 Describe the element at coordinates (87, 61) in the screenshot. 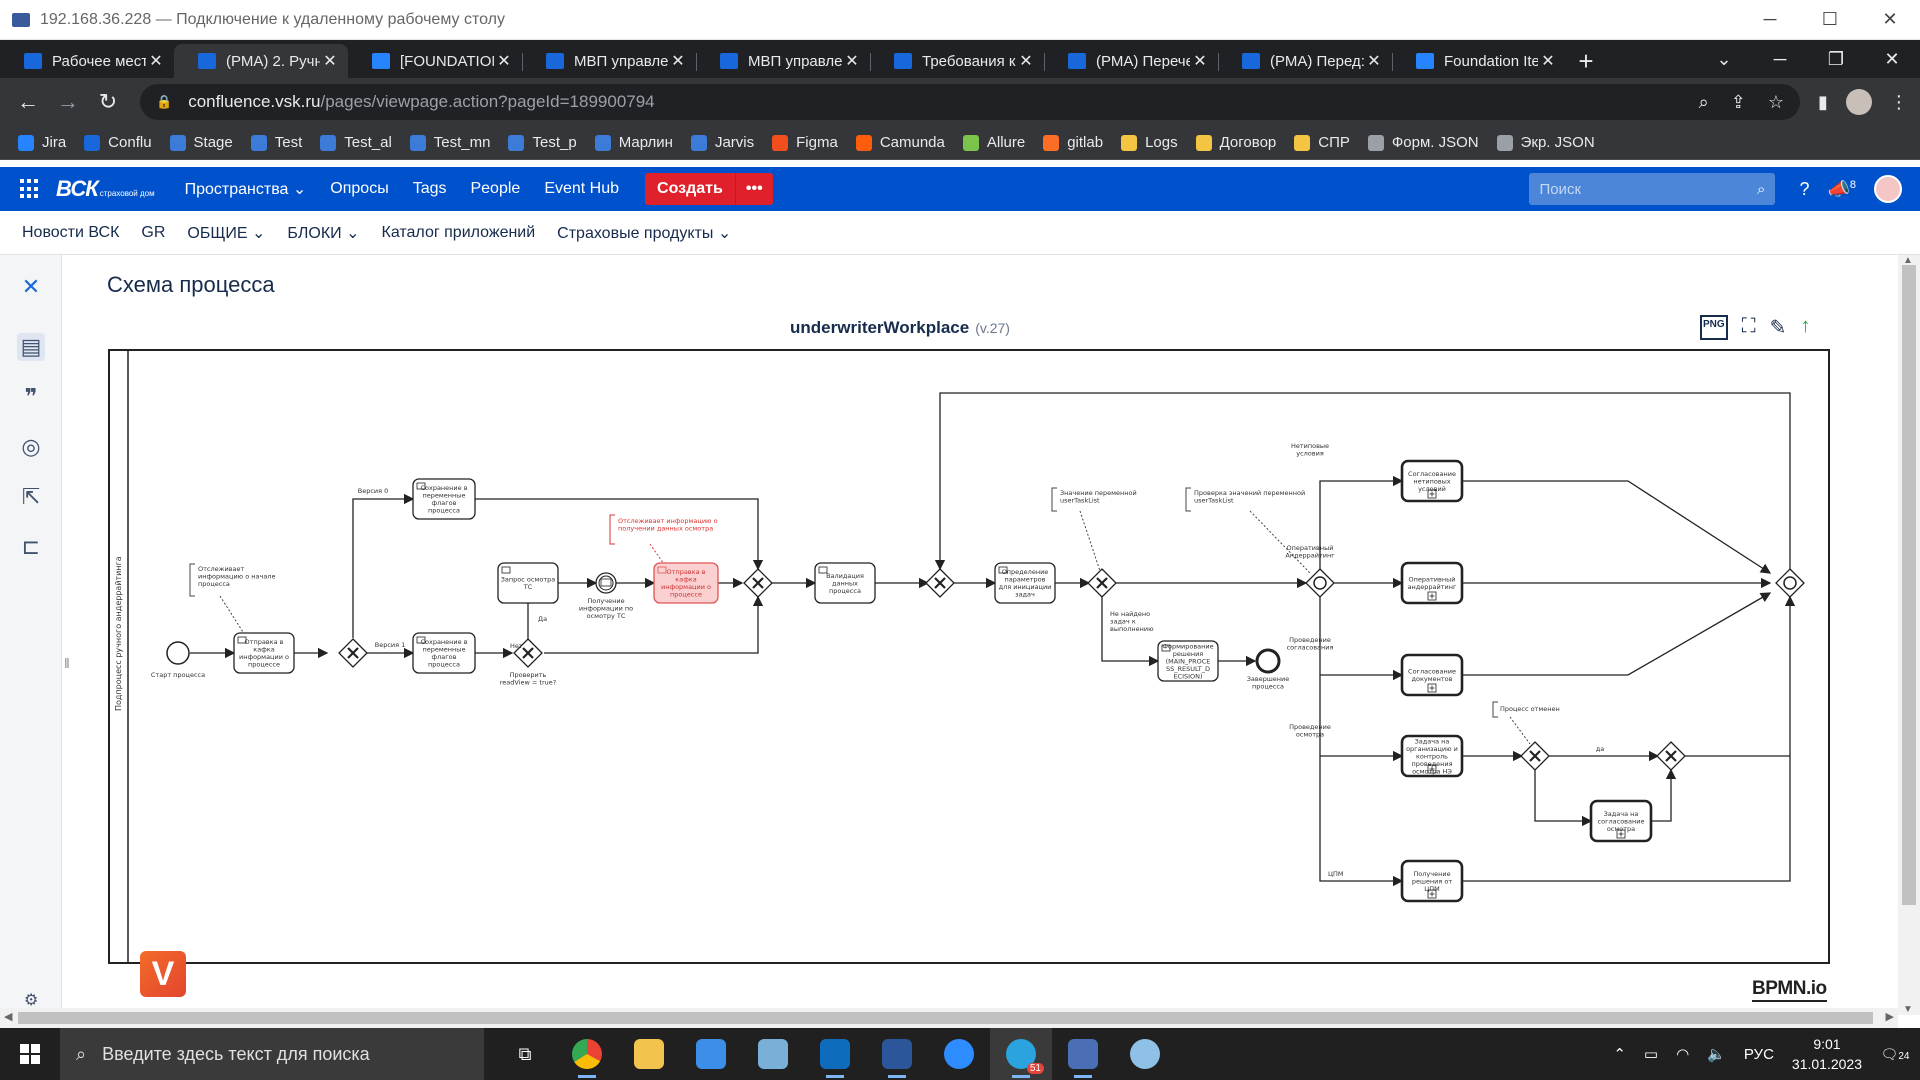

I see `browser-tab: Рабочее мест ✕` at that location.